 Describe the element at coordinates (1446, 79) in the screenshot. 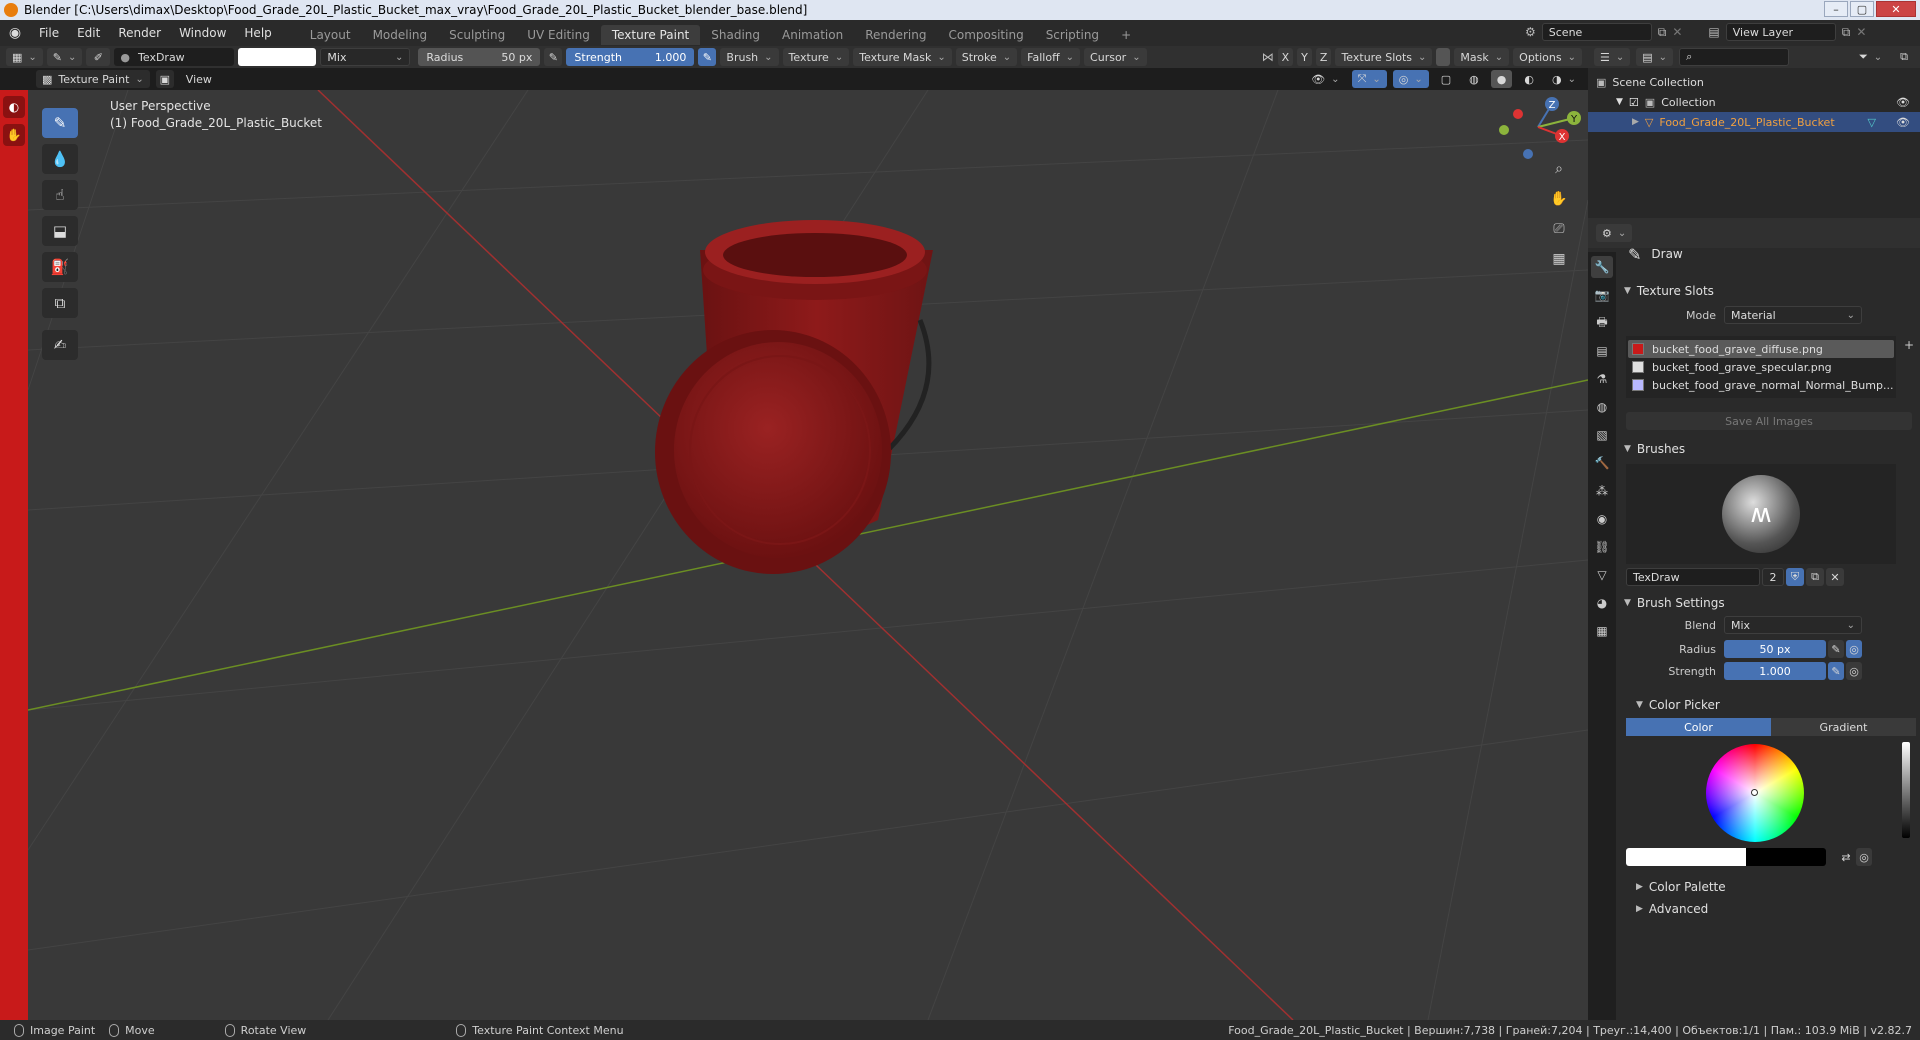

I see `xray-toggle-icon: ▢` at that location.